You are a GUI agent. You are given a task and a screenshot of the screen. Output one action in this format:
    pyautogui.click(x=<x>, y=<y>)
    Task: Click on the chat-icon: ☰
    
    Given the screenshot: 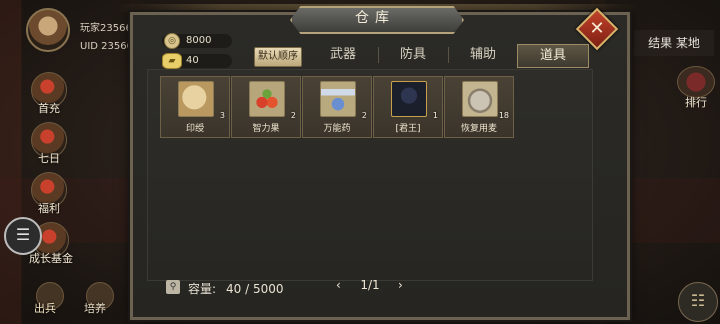 What is the action you would take?
    pyautogui.click(x=23, y=234)
    